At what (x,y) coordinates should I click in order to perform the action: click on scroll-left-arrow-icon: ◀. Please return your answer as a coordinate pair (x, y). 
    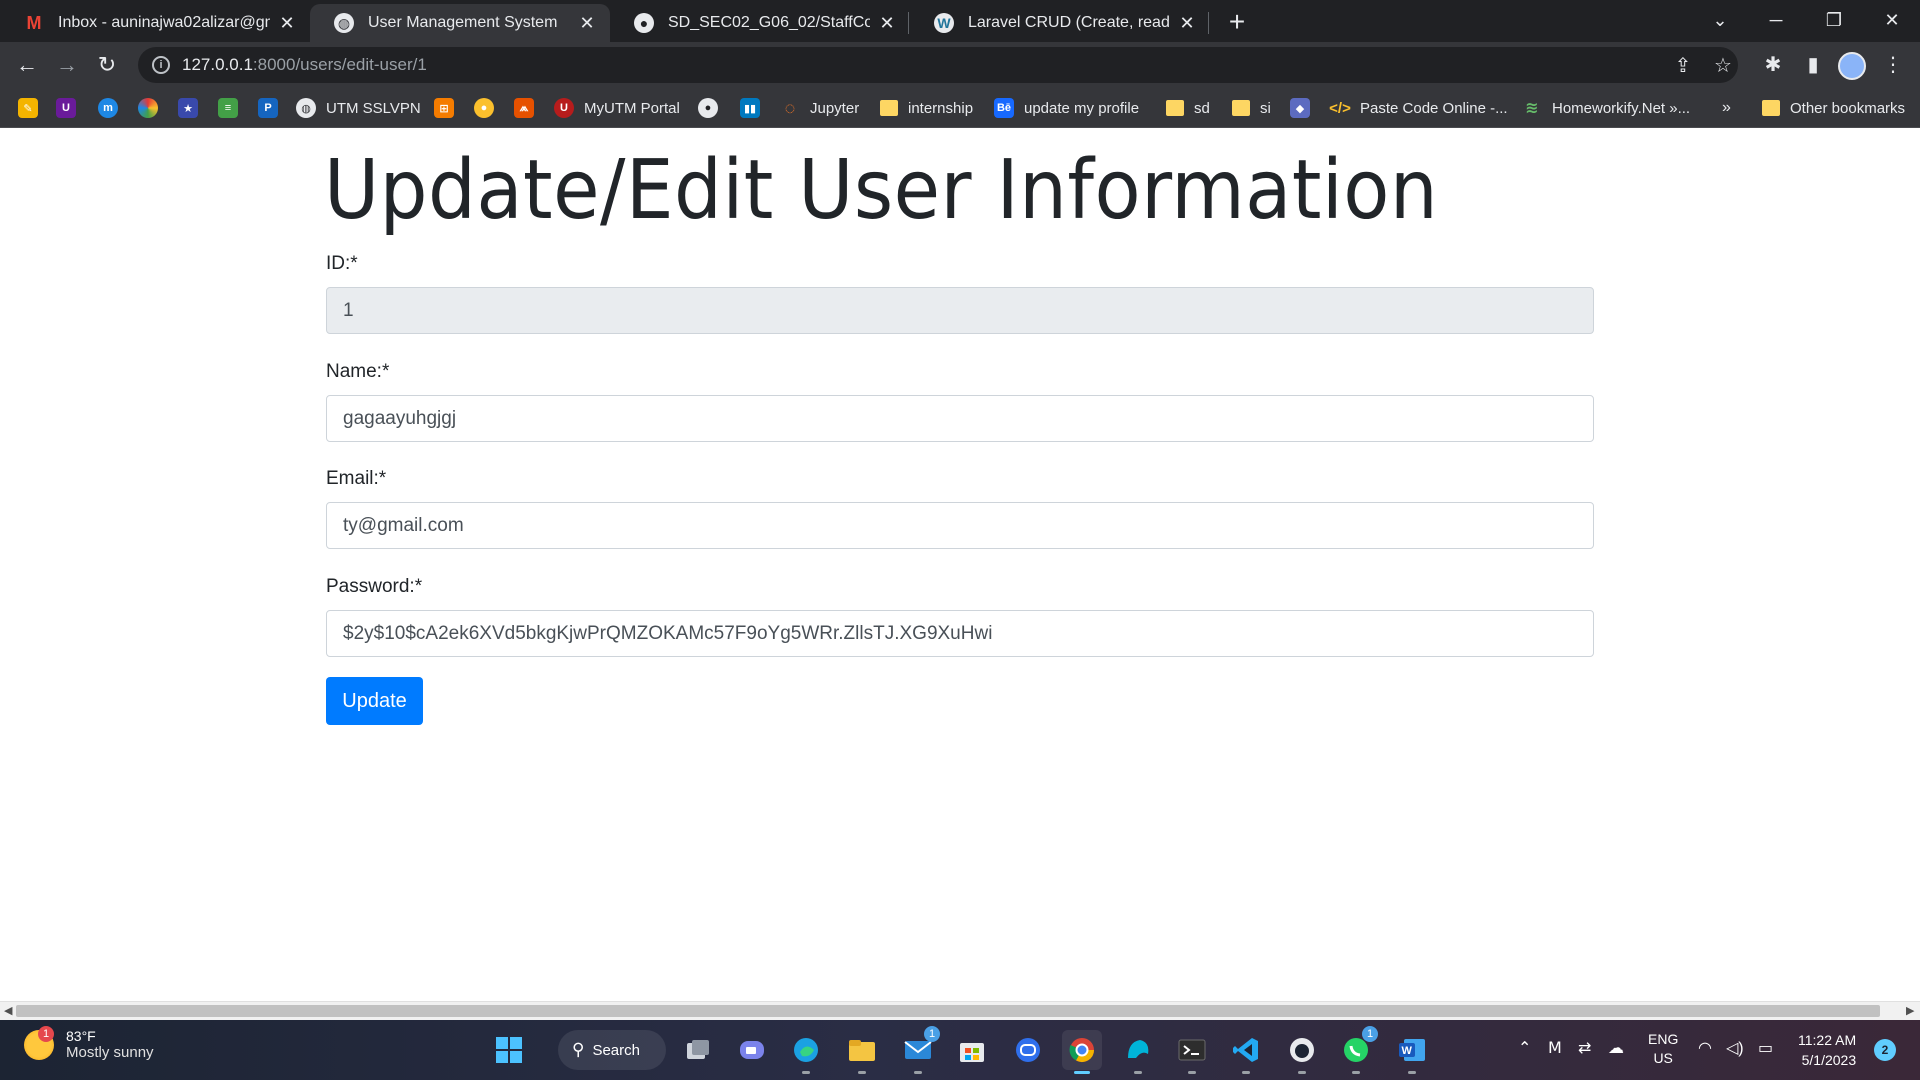
    Looking at the image, I should click on (8, 1010).